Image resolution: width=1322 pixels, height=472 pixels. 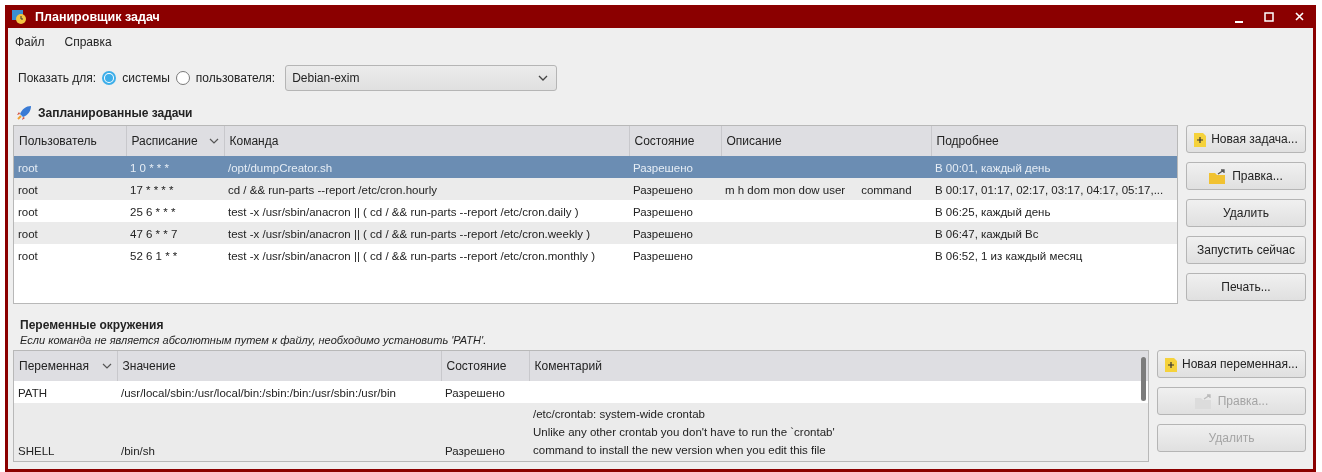 What do you see at coordinates (36, 451) in the screenshot?
I see `table-cell: SHELL` at bounding box center [36, 451].